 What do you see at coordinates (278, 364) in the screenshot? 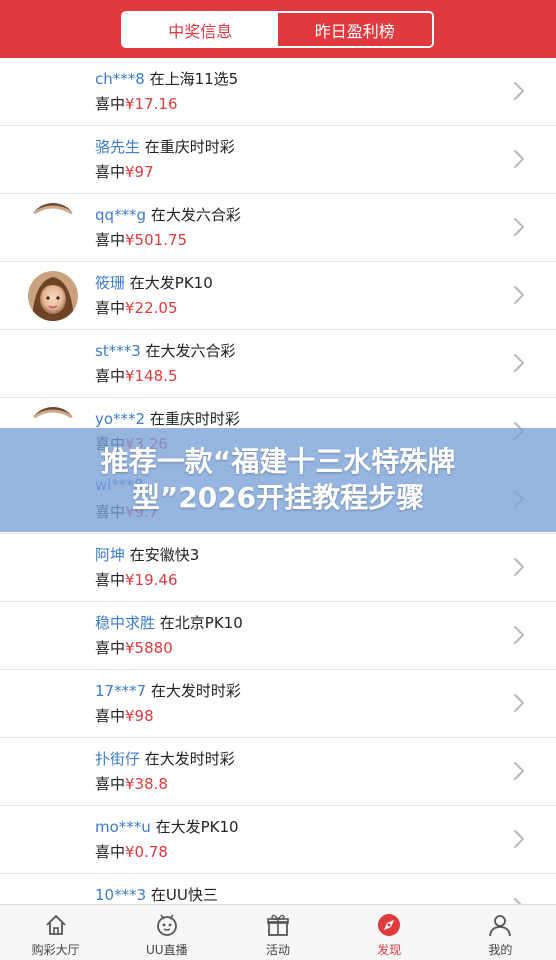
I see `list-item: st***3 在大发六合彩 喜中¥148.5` at bounding box center [278, 364].